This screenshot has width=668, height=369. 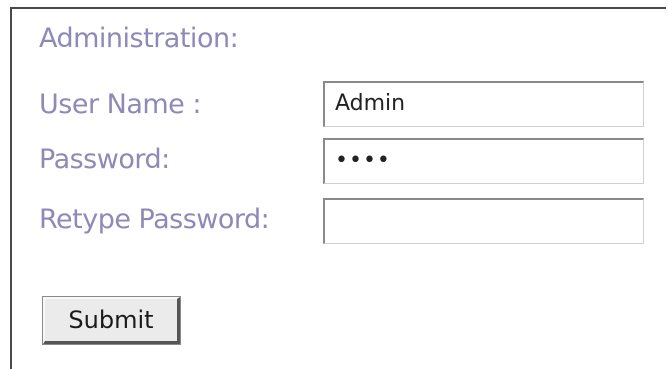 I want to click on password-label: Password:, so click(x=104, y=159).